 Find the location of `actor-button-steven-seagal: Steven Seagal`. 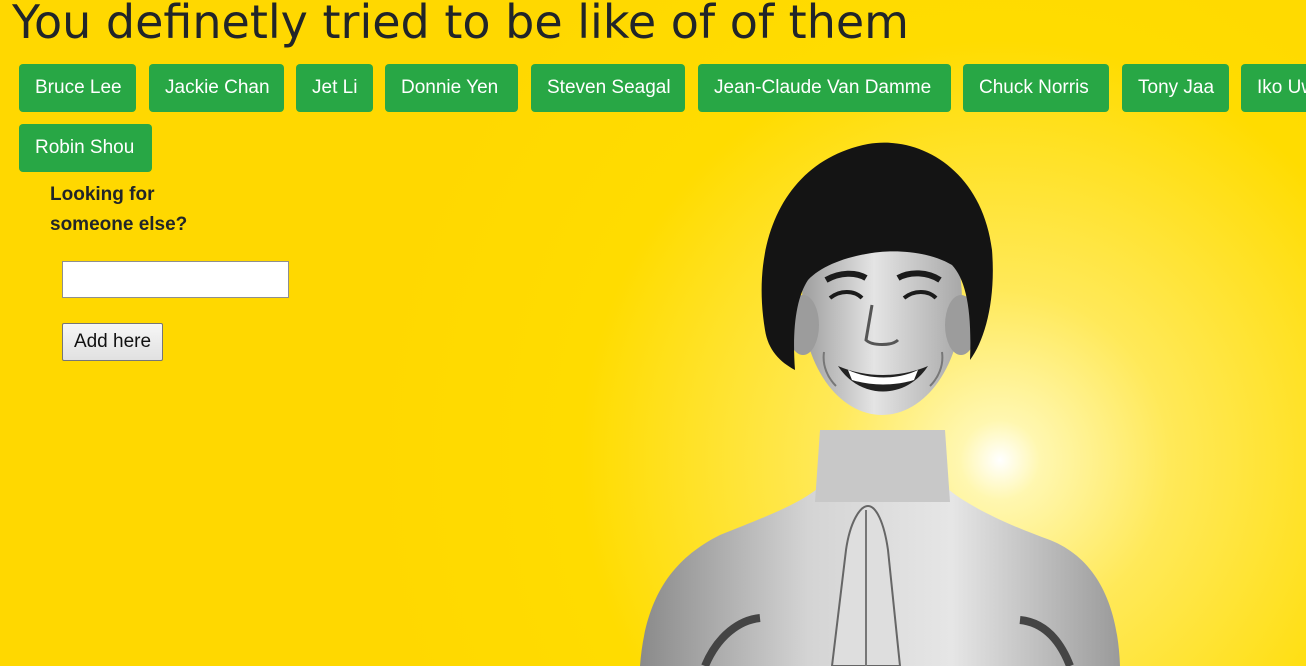

actor-button-steven-seagal: Steven Seagal is located at coordinates (608, 88).